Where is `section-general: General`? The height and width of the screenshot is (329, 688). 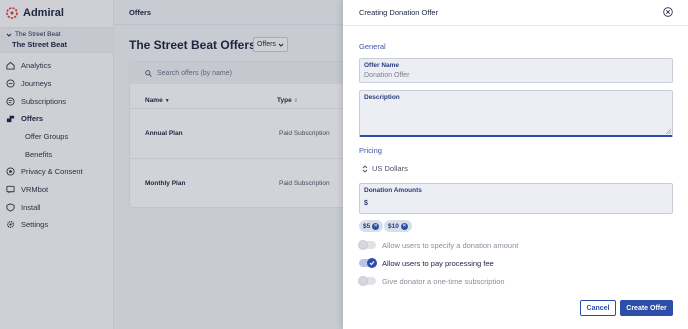
section-general: General is located at coordinates (372, 46).